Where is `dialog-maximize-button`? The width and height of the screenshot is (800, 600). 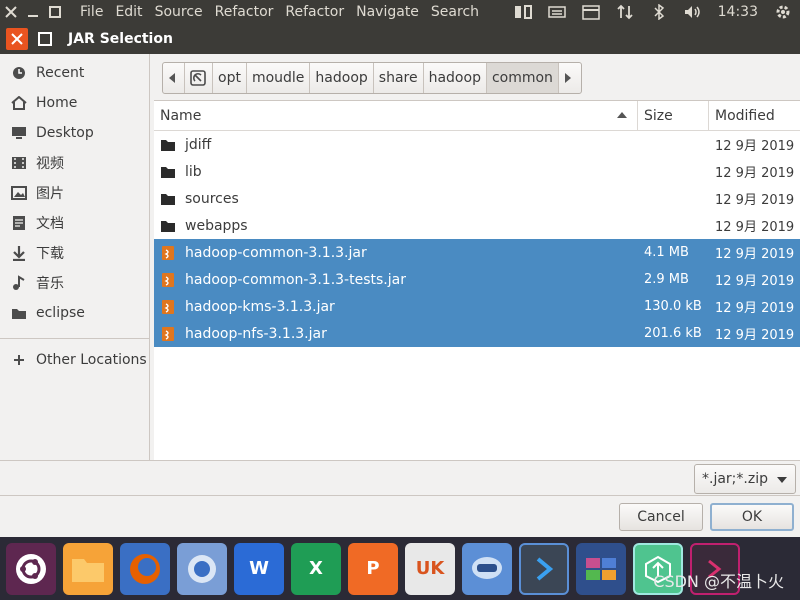
dialog-maximize-button is located at coordinates (45, 39).